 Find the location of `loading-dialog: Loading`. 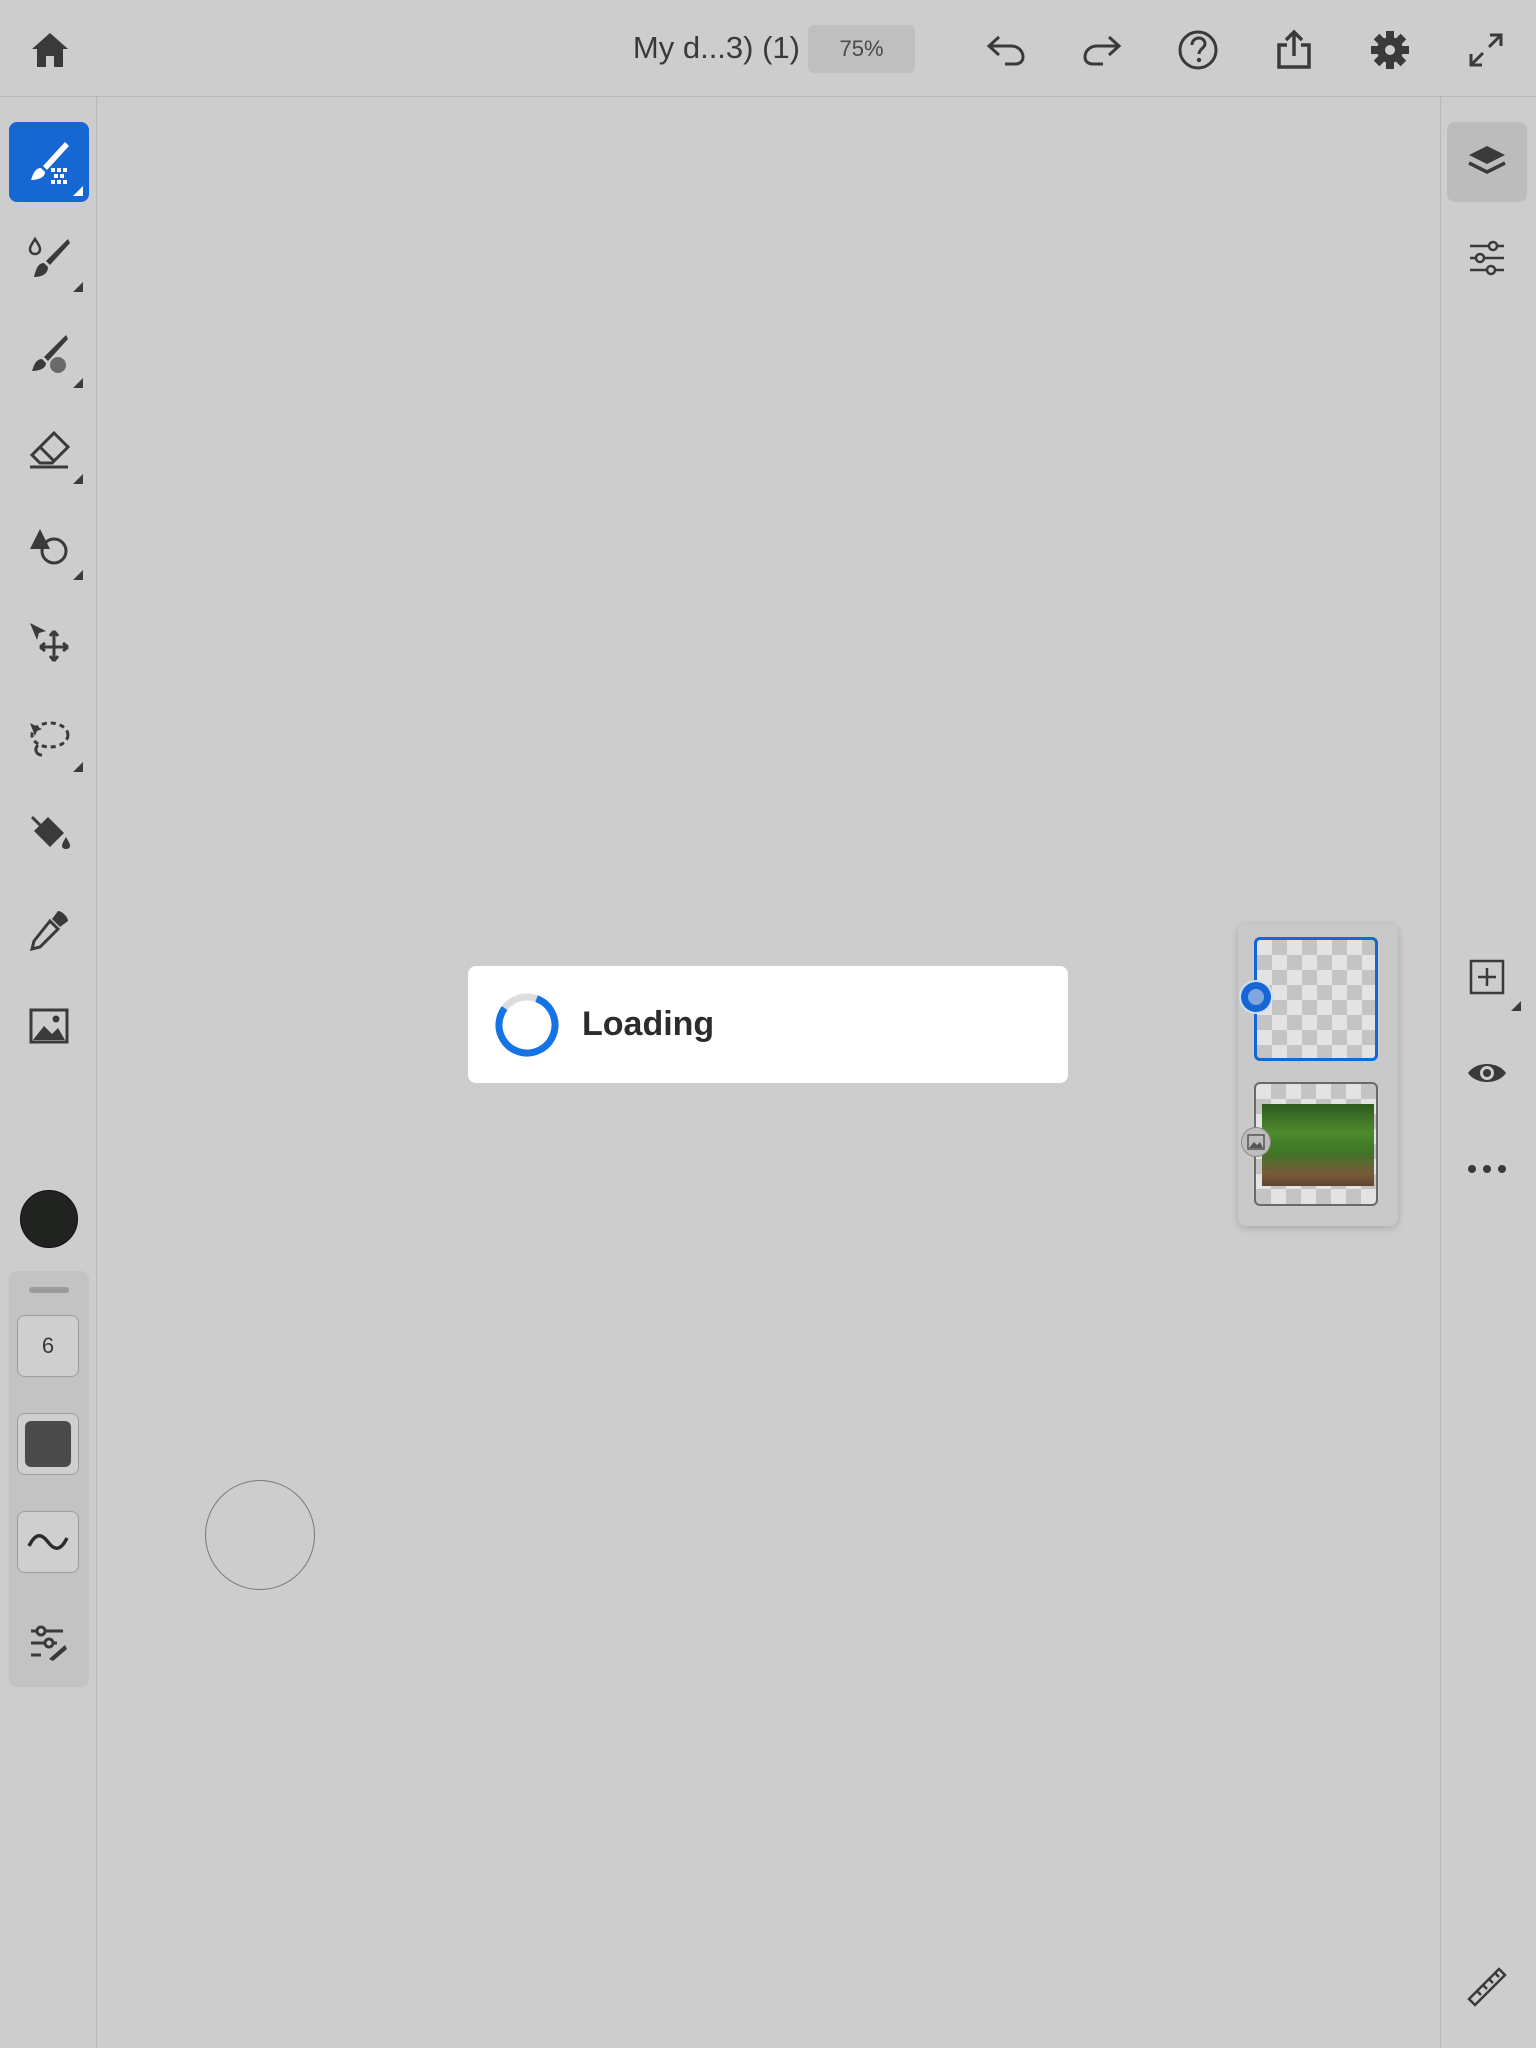

loading-dialog: Loading is located at coordinates (768, 1024).